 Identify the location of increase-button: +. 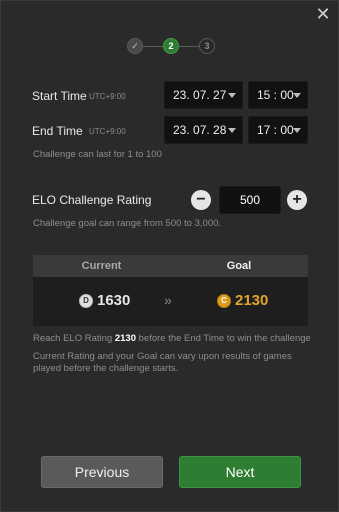
(297, 200).